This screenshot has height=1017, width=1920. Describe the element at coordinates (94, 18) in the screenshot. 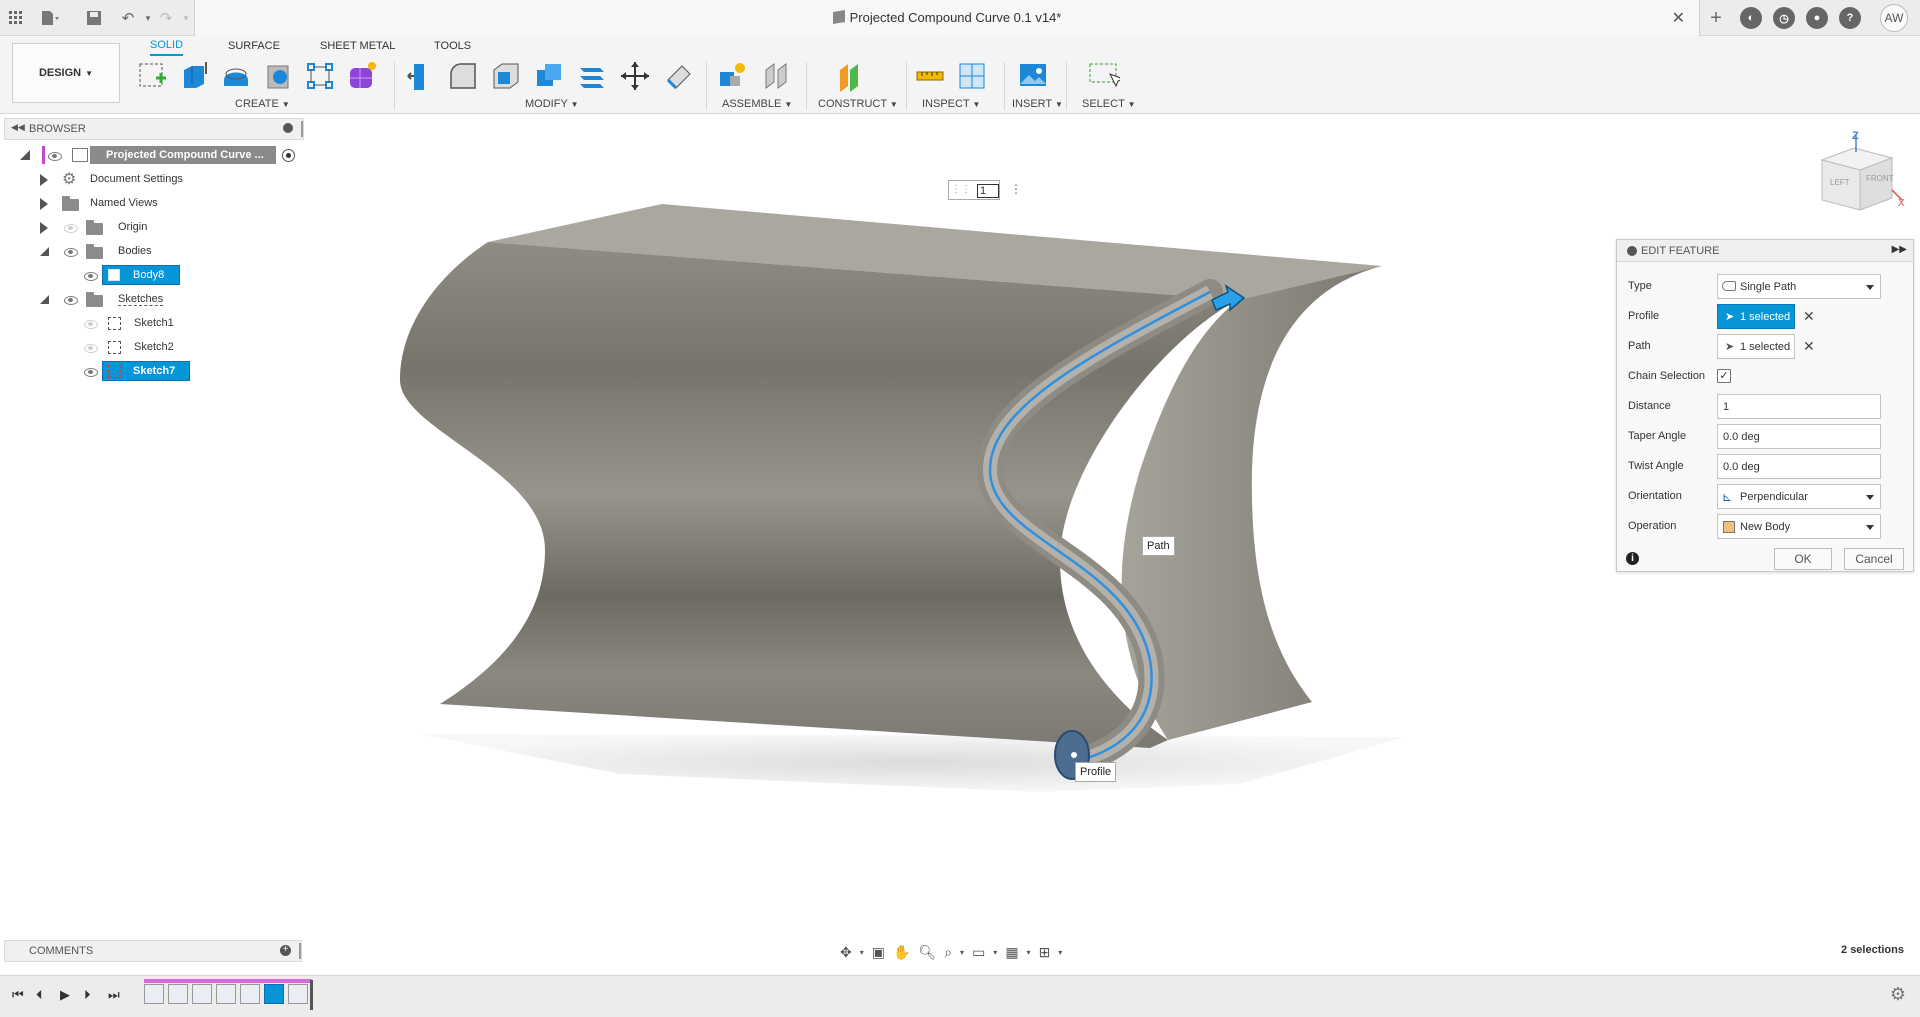

I see `save-icon` at that location.